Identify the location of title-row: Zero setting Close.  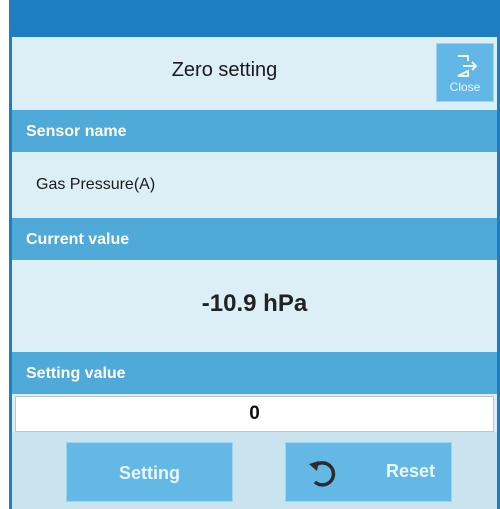
(254, 72).